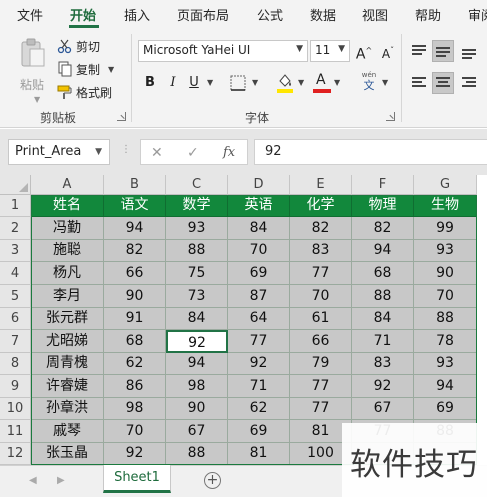 The image size is (487, 497). I want to click on table-cell: 90, so click(197, 409).